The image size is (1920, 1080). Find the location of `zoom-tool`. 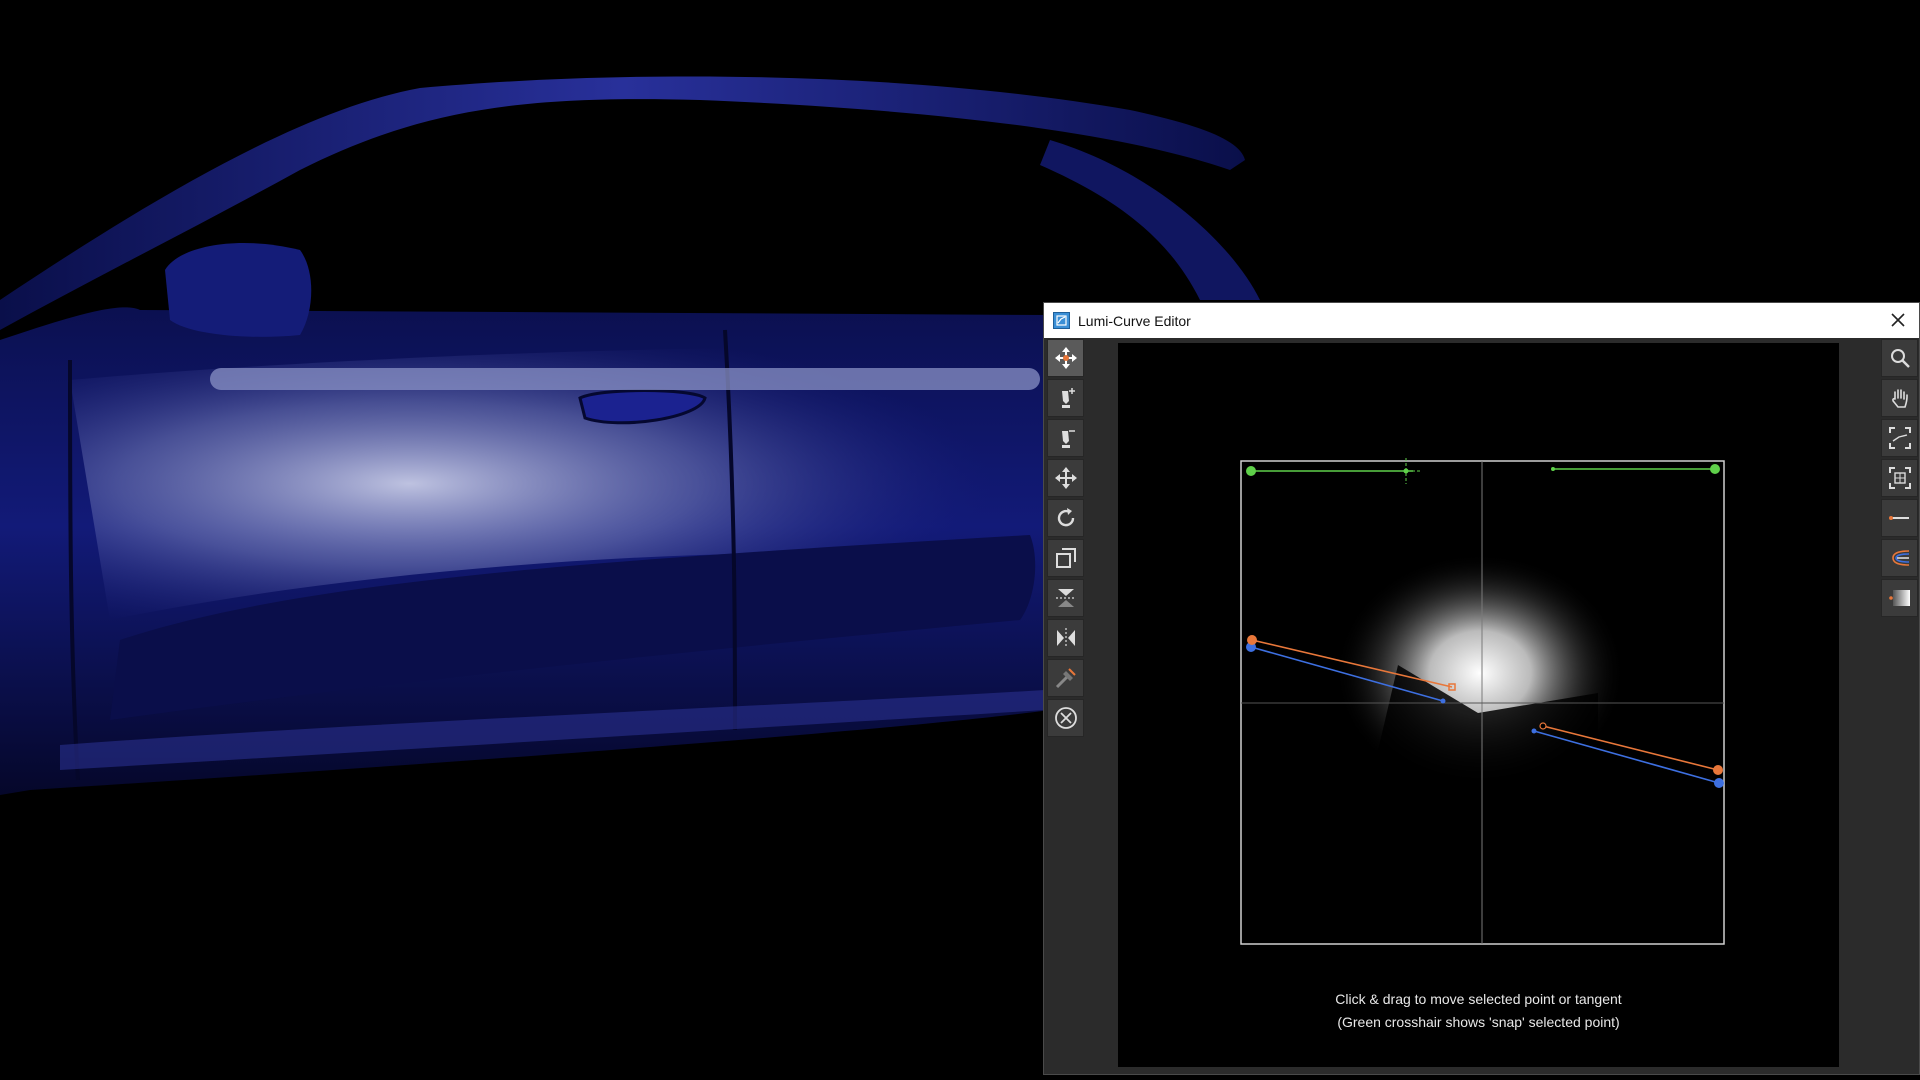

zoom-tool is located at coordinates (1899, 358).